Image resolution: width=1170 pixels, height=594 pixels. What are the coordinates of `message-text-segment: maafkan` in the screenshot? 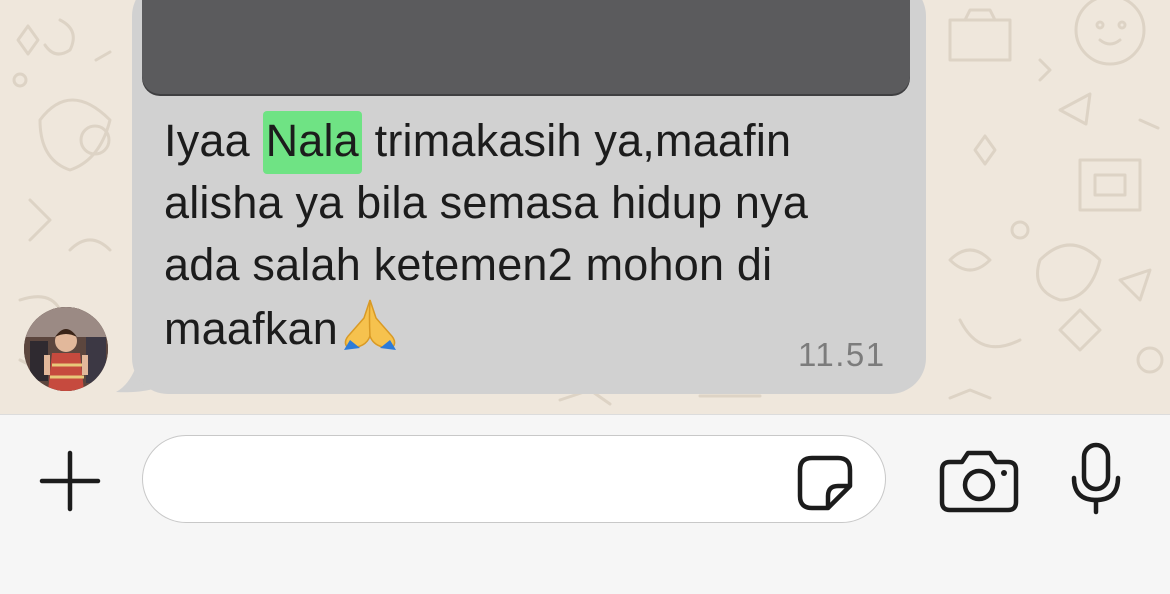 It's located at (251, 328).